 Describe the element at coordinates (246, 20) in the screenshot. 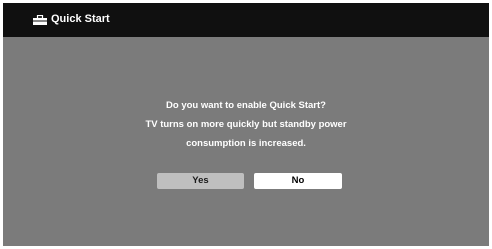

I see `title-bar: Quick Start` at that location.